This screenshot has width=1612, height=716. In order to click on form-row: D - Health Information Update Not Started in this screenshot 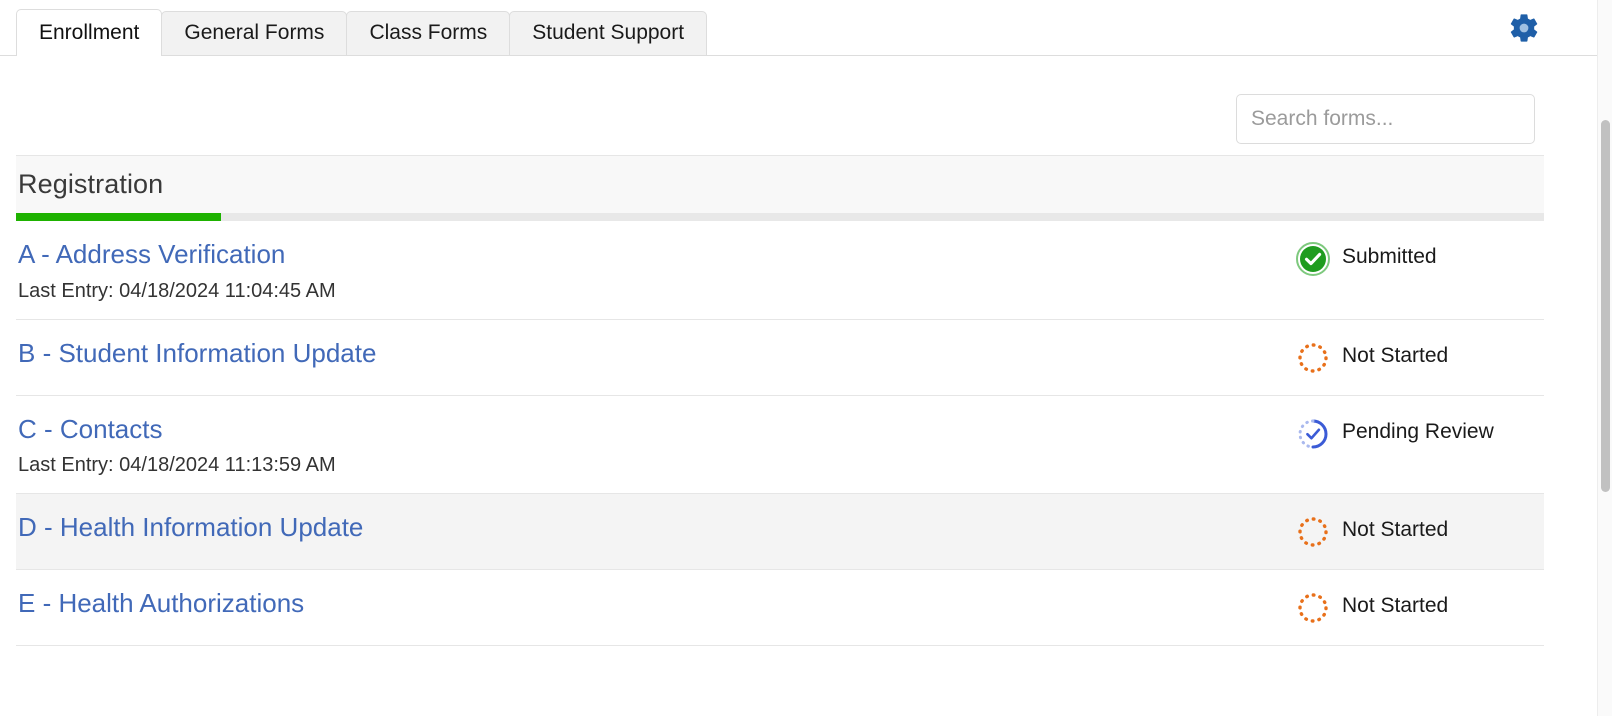, I will do `click(780, 532)`.